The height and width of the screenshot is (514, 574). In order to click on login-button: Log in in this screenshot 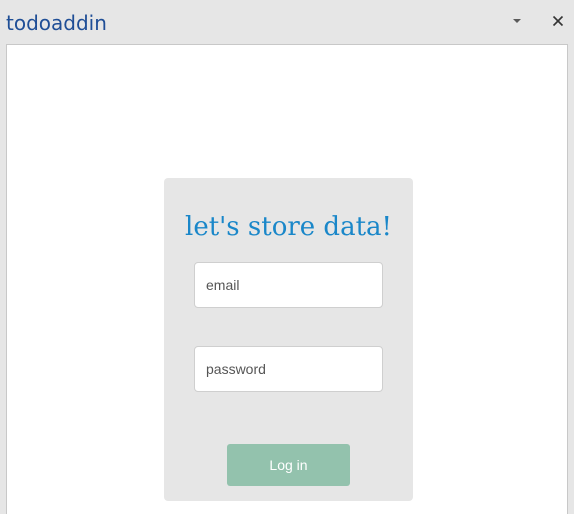, I will do `click(288, 465)`.